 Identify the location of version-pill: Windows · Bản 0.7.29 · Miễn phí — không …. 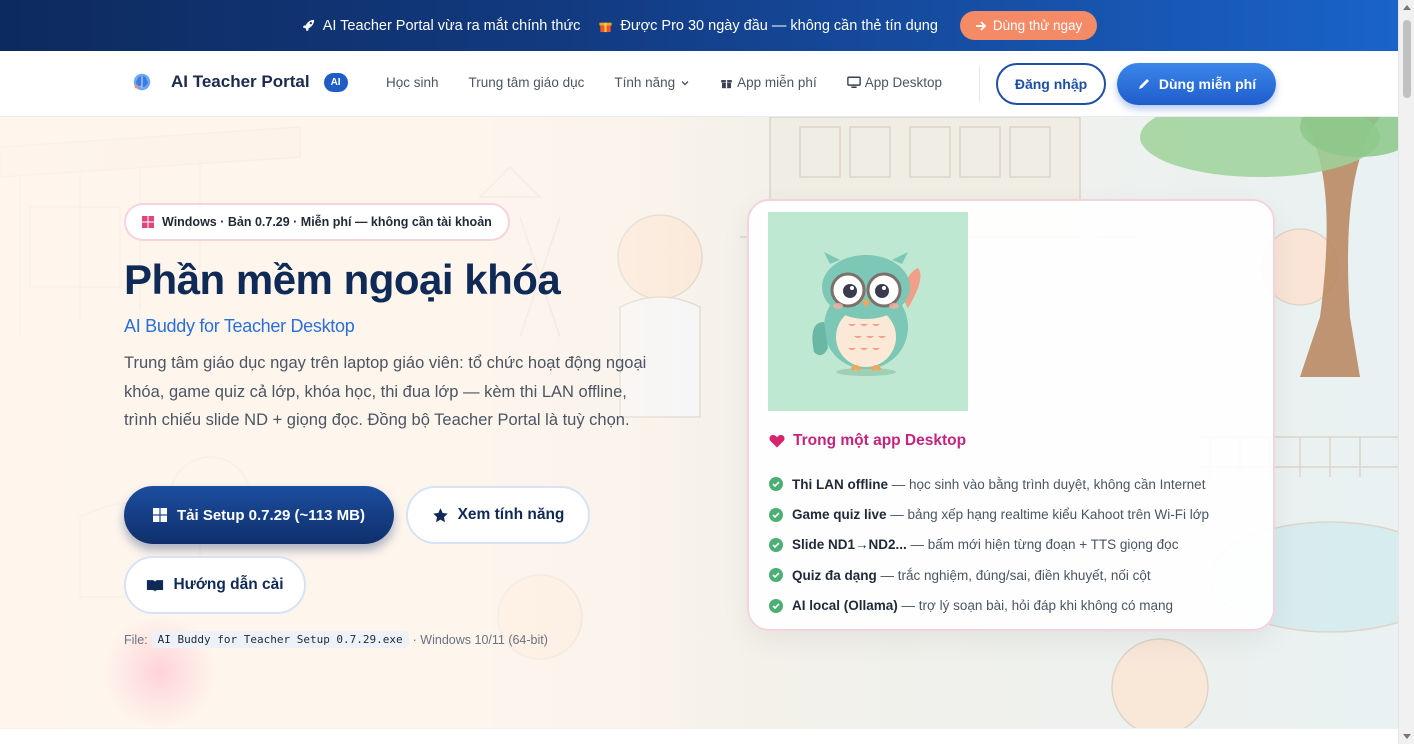
(317, 222).